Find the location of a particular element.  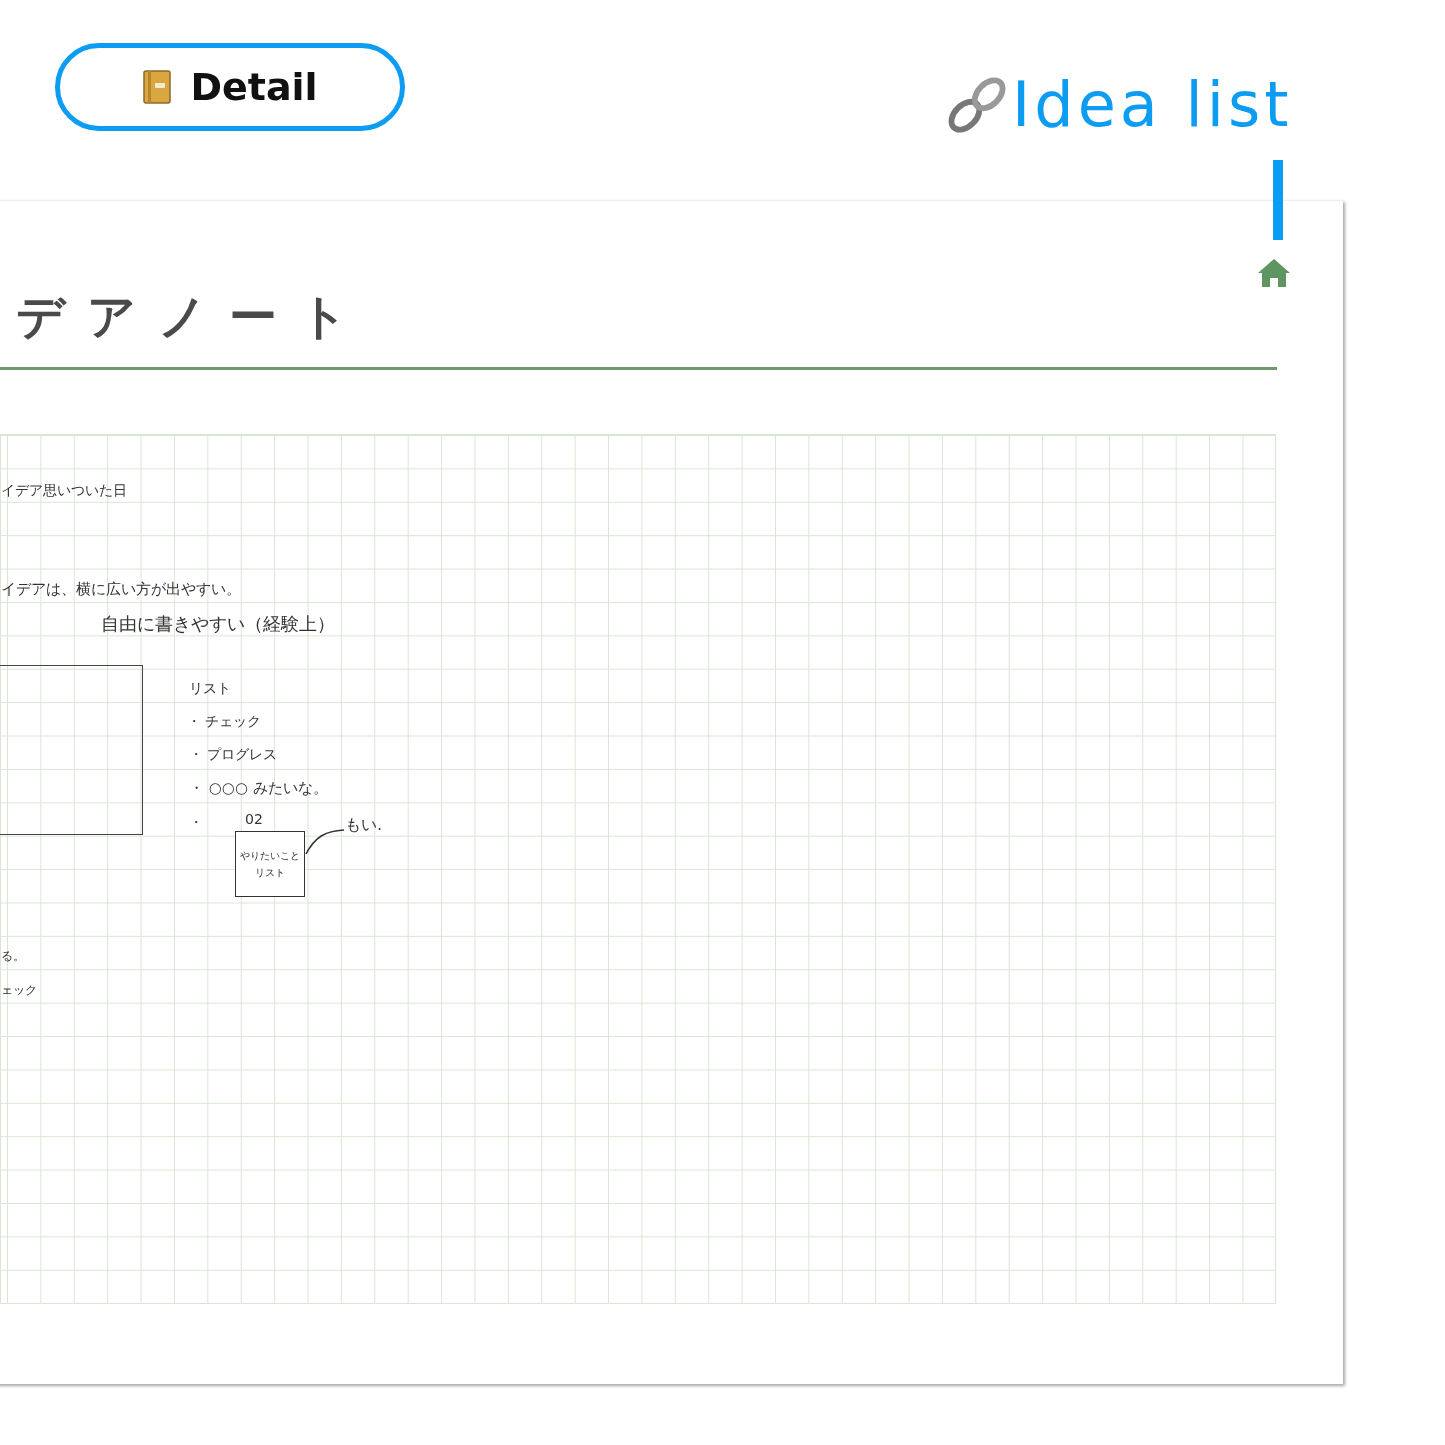

handwritten-text: イデア思いついた日 is located at coordinates (64, 491).